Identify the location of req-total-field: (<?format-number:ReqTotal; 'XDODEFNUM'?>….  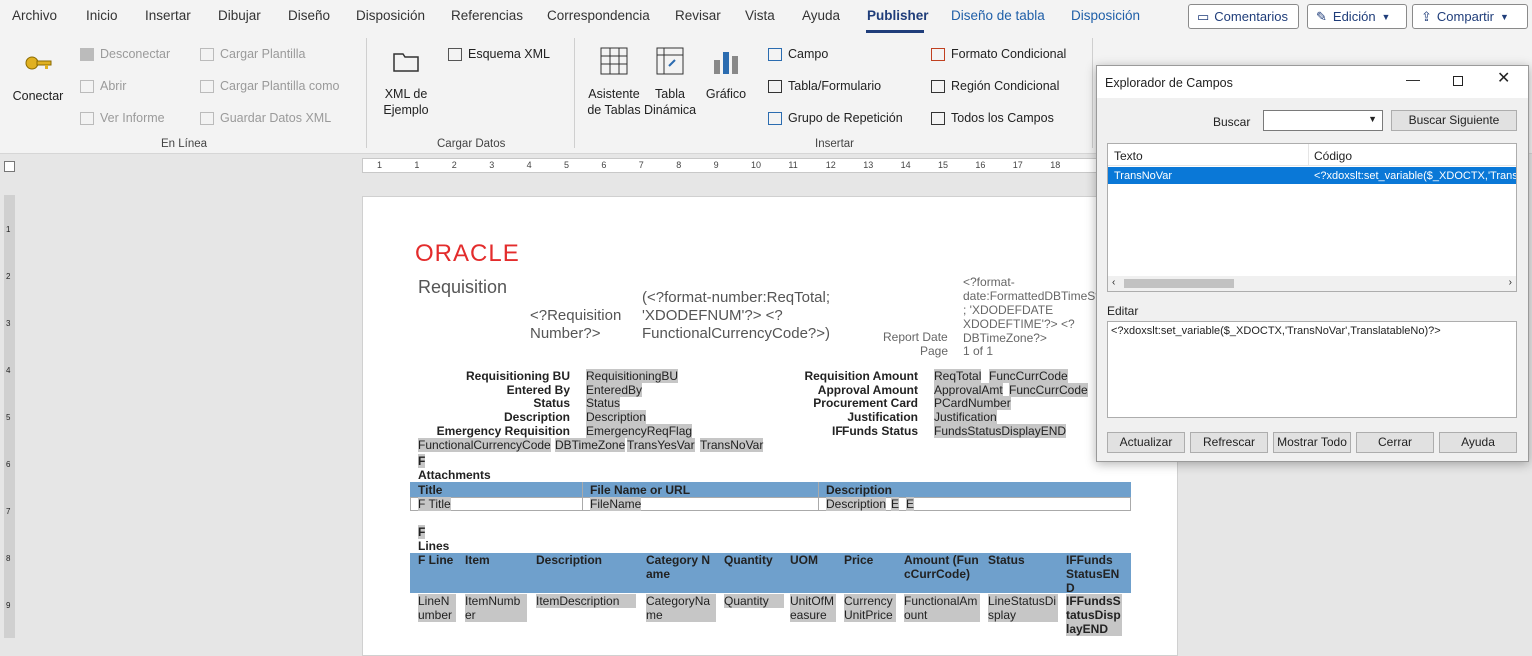
(736, 315).